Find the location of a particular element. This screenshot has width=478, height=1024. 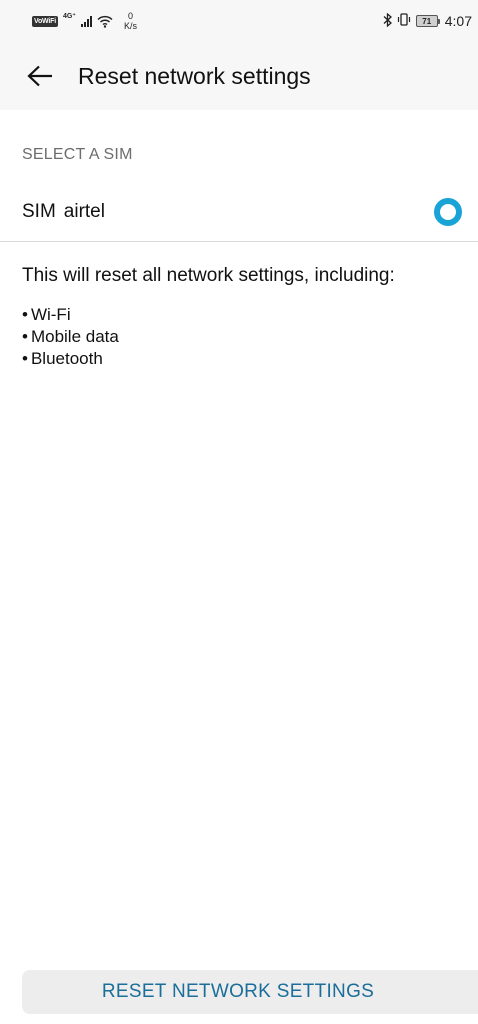

network-speed: 0 K/s is located at coordinates (130, 21).